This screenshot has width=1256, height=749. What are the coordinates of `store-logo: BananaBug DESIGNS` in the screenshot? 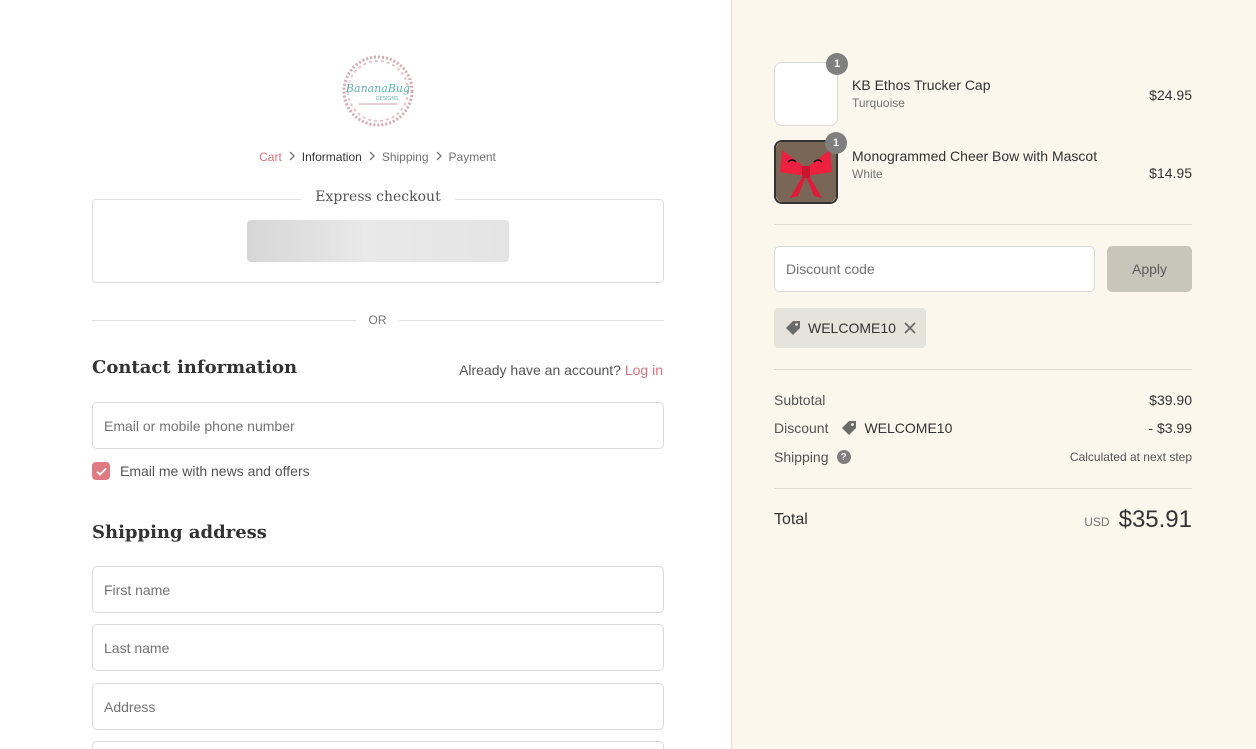 It's located at (378, 91).